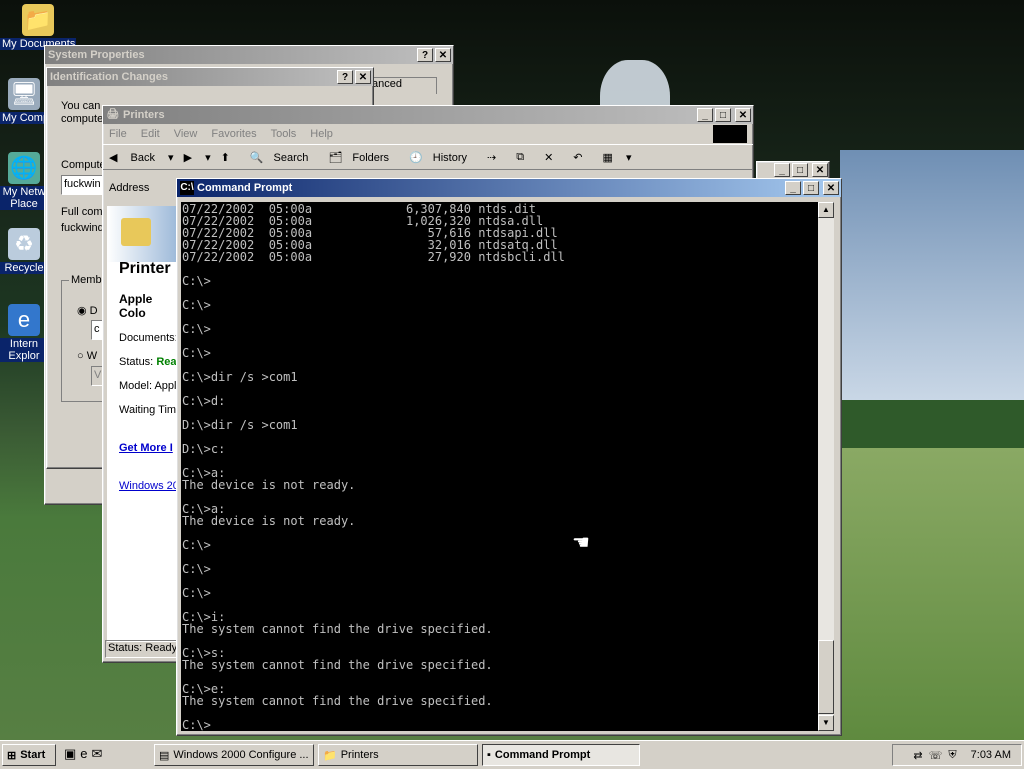 The height and width of the screenshot is (769, 1024). I want to click on views-button: ▦ ▾, so click(617, 157).